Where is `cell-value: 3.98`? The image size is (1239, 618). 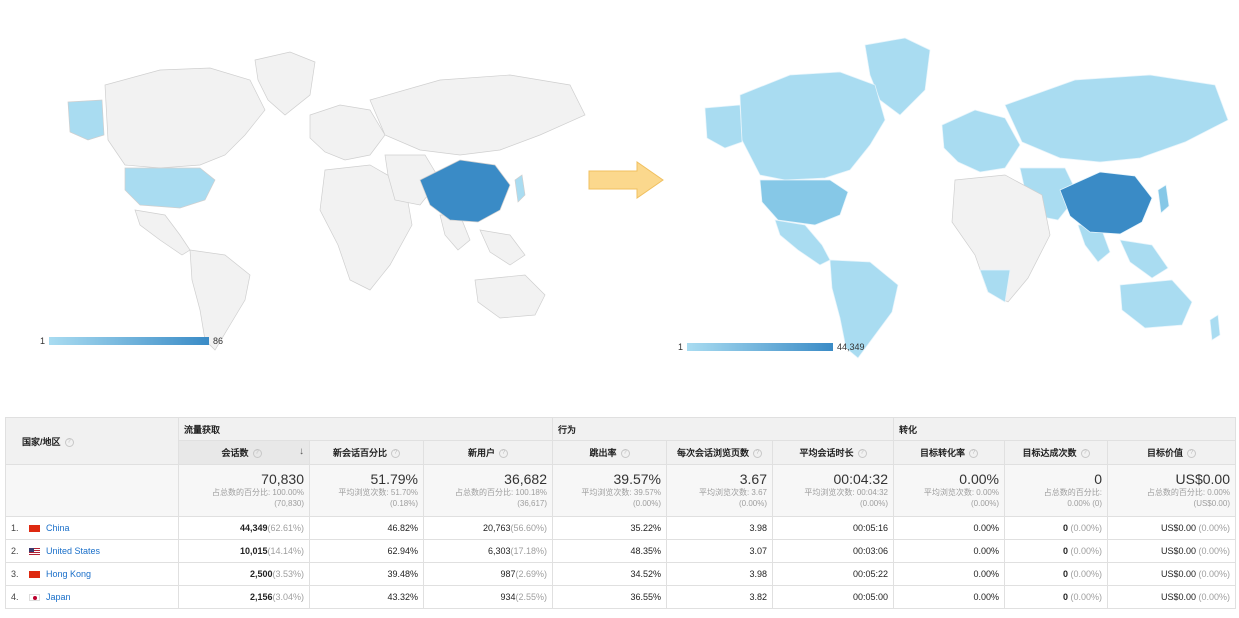
cell-value: 3.98 is located at coordinates (758, 528).